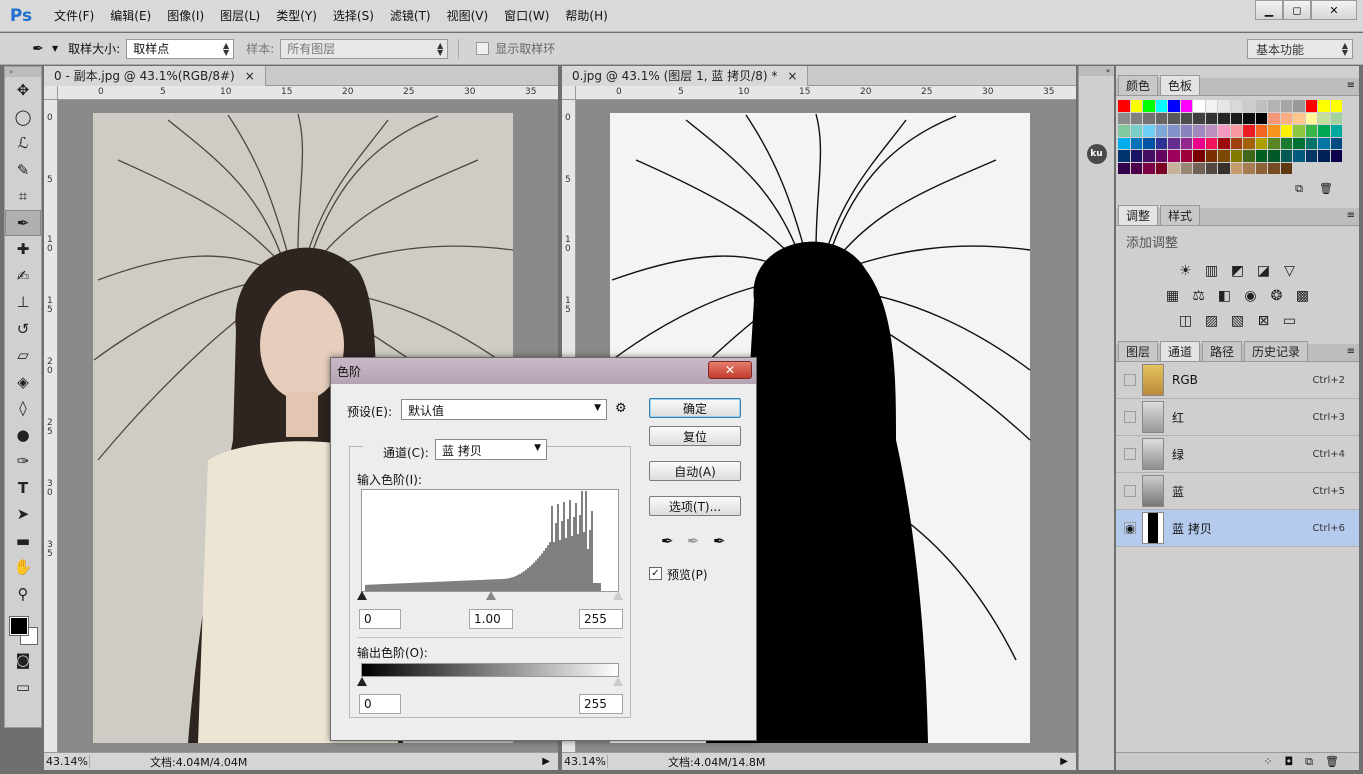  Describe the element at coordinates (526, 15) in the screenshot. I see `menu-window: 窗口(W)` at that location.